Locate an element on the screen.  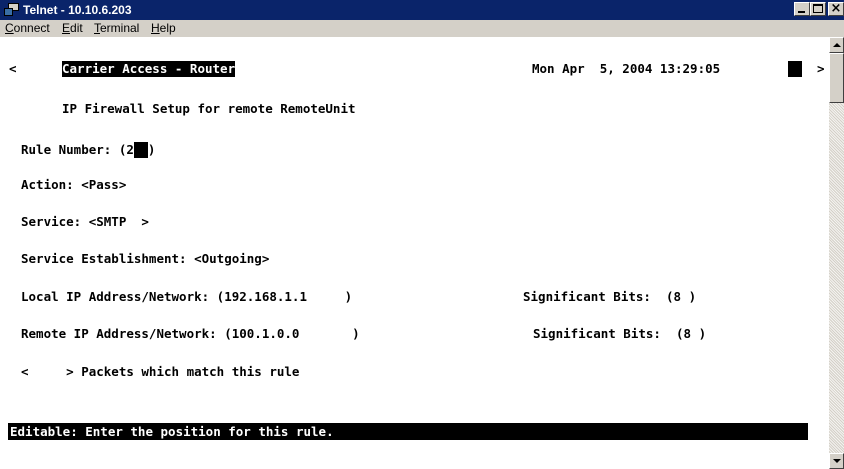
rule-number-field: Rule Number: (2) is located at coordinates (88, 150).